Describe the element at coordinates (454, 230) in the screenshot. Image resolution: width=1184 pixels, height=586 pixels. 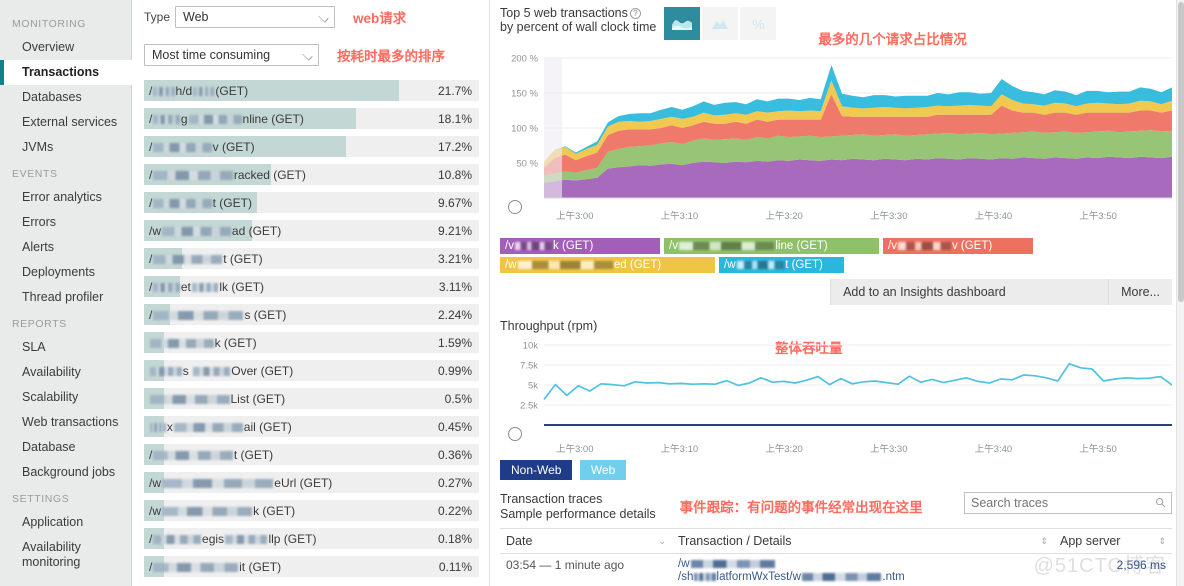
I see `transaction-percent: 9.21%` at that location.